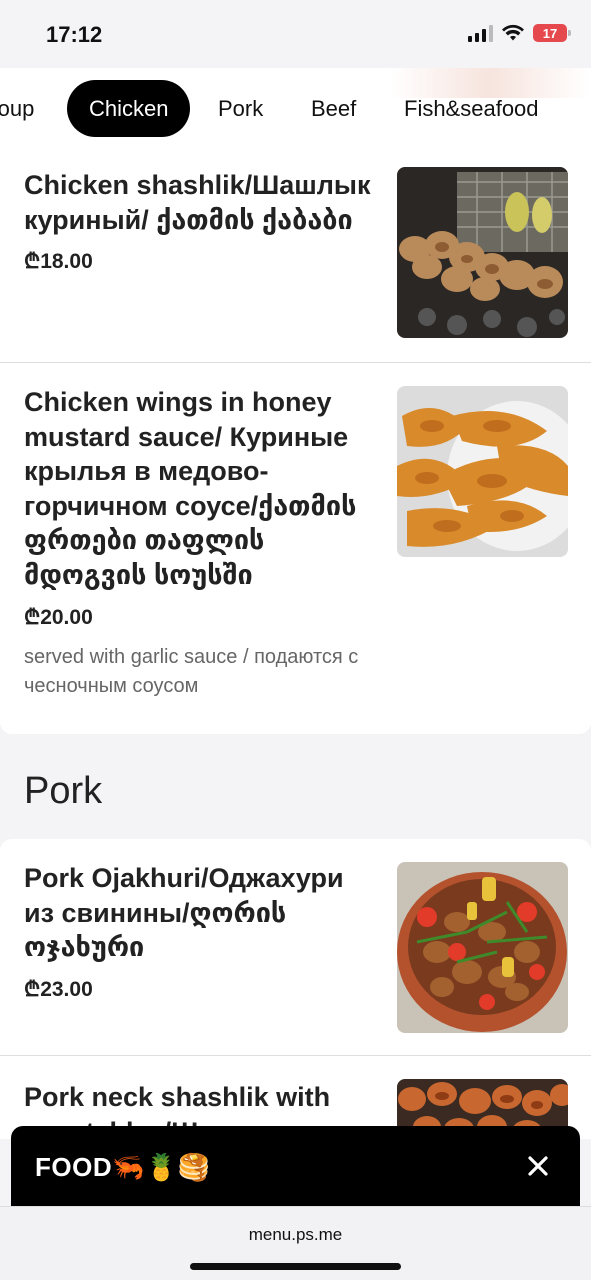  Describe the element at coordinates (58, 617) in the screenshot. I see `item-price: ₾20.00` at that location.